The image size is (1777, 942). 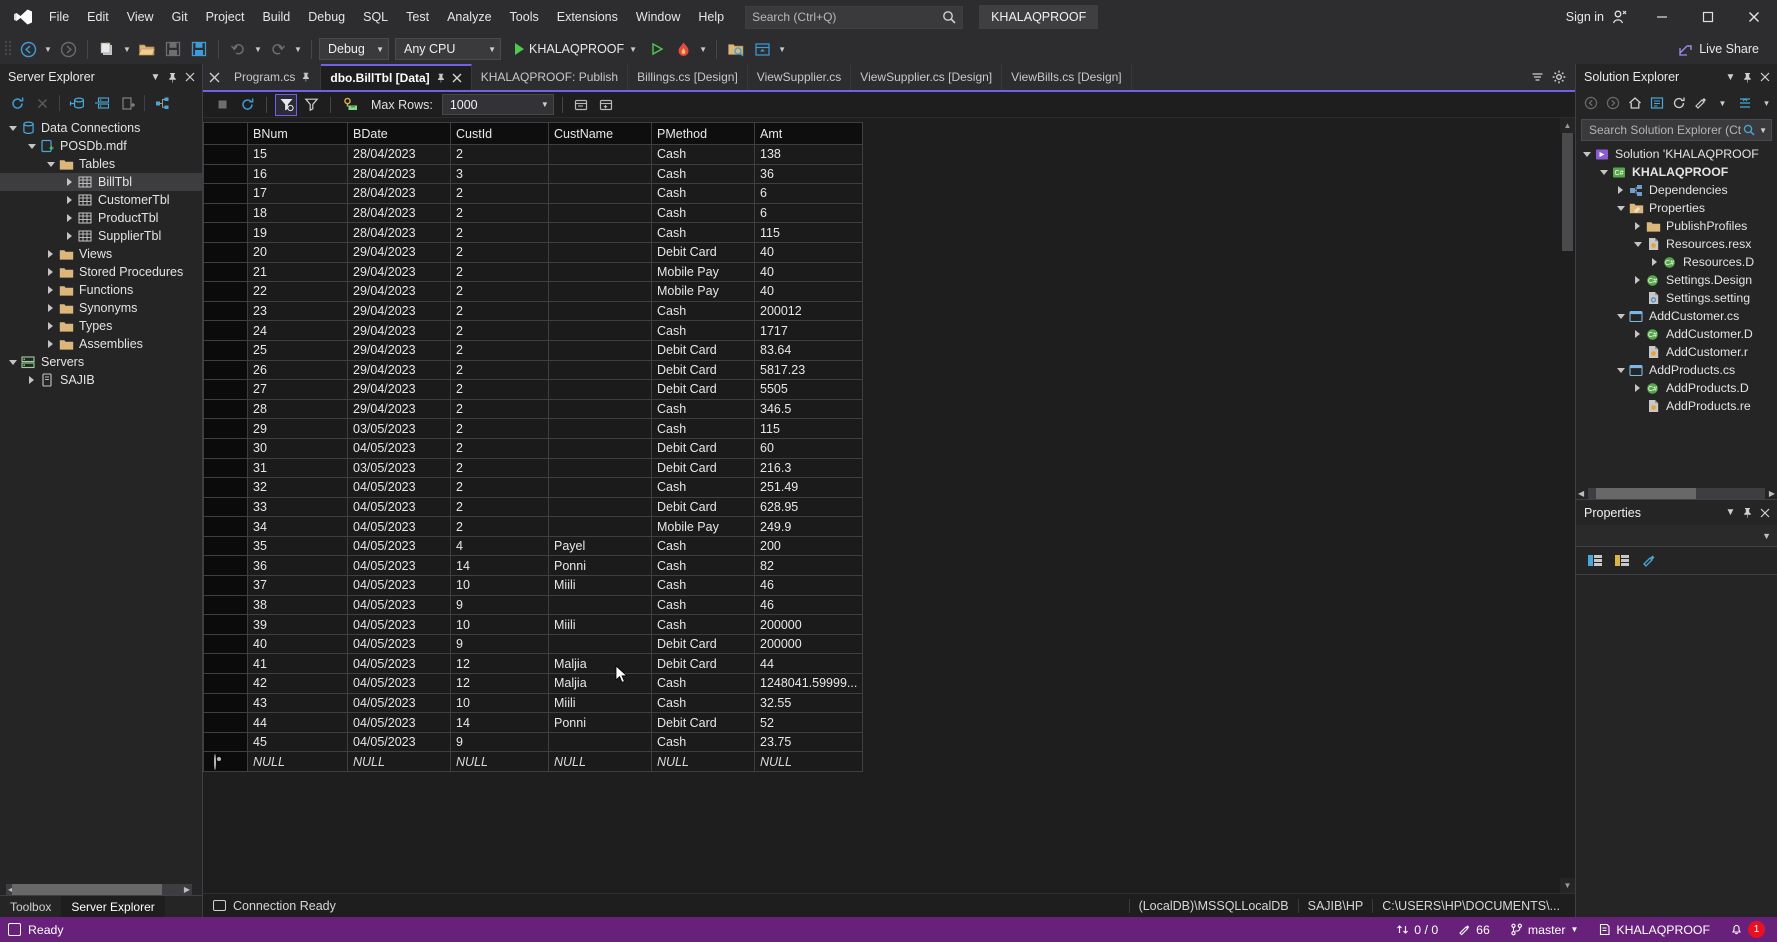 I want to click on clear-filter-icon, so click(x=311, y=105).